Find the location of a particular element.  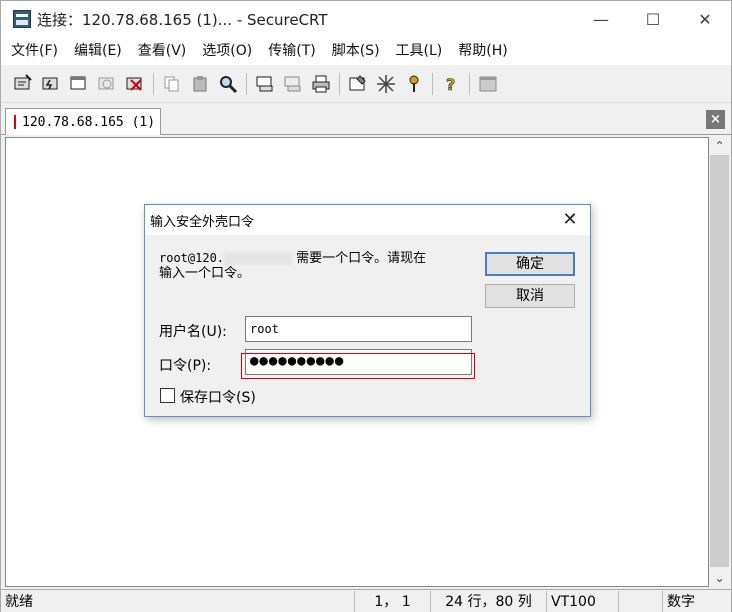

copy-icon is located at coordinates (172, 84).